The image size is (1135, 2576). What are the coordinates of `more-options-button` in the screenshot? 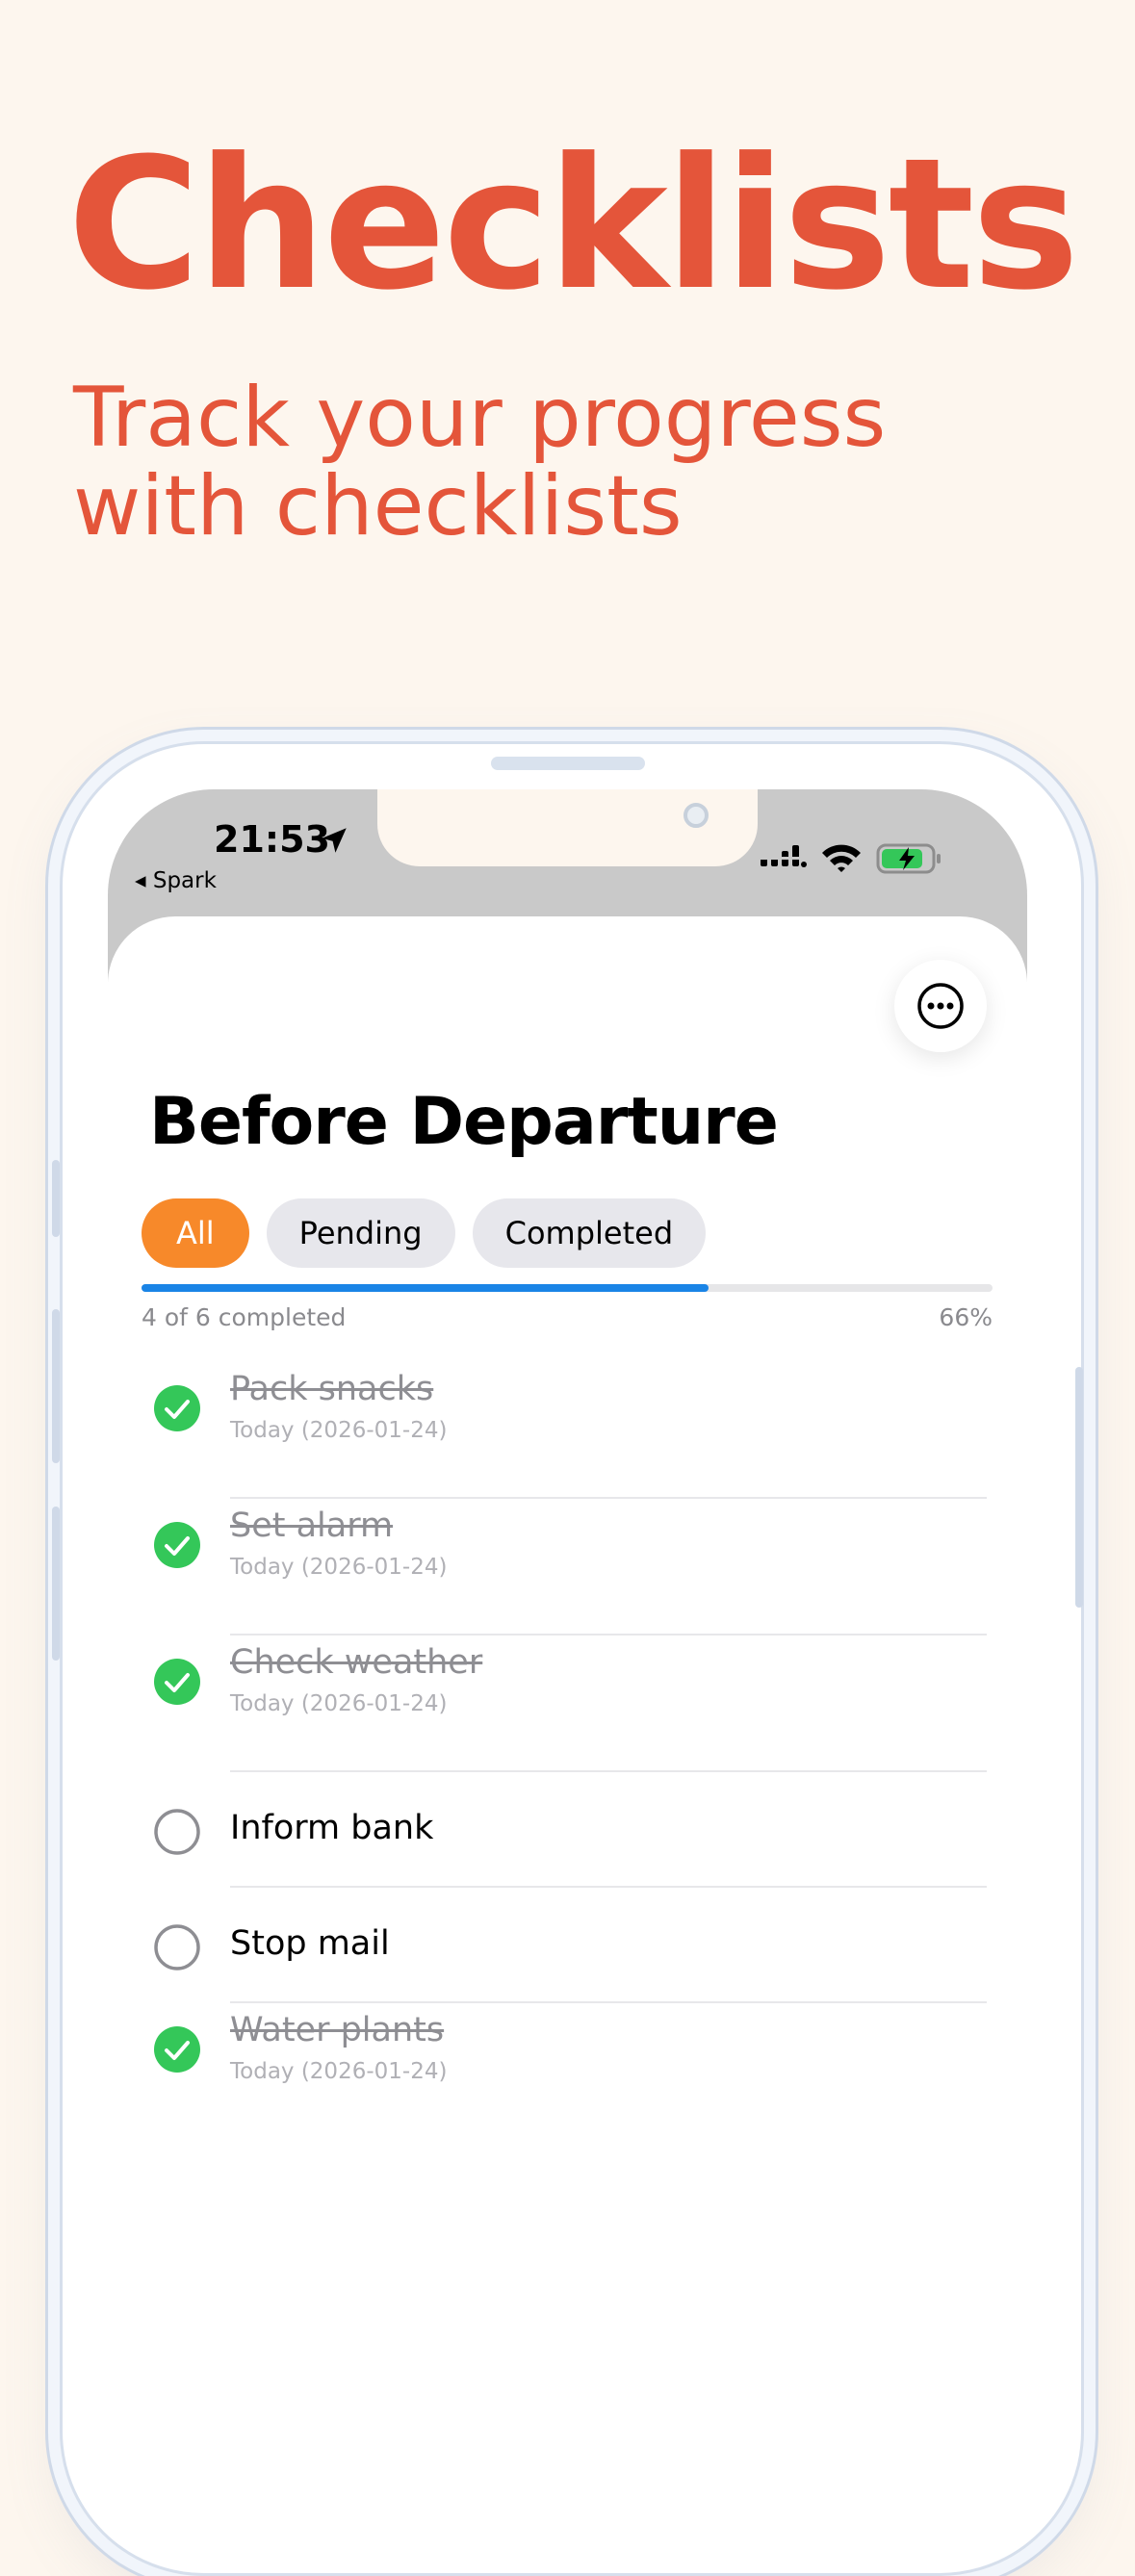 It's located at (940, 1006).